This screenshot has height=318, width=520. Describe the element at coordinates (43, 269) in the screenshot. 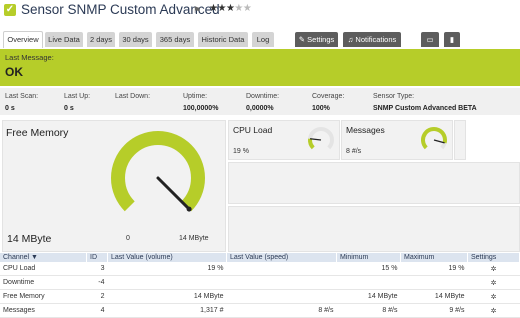

I see `channel-name: CPU Load` at that location.